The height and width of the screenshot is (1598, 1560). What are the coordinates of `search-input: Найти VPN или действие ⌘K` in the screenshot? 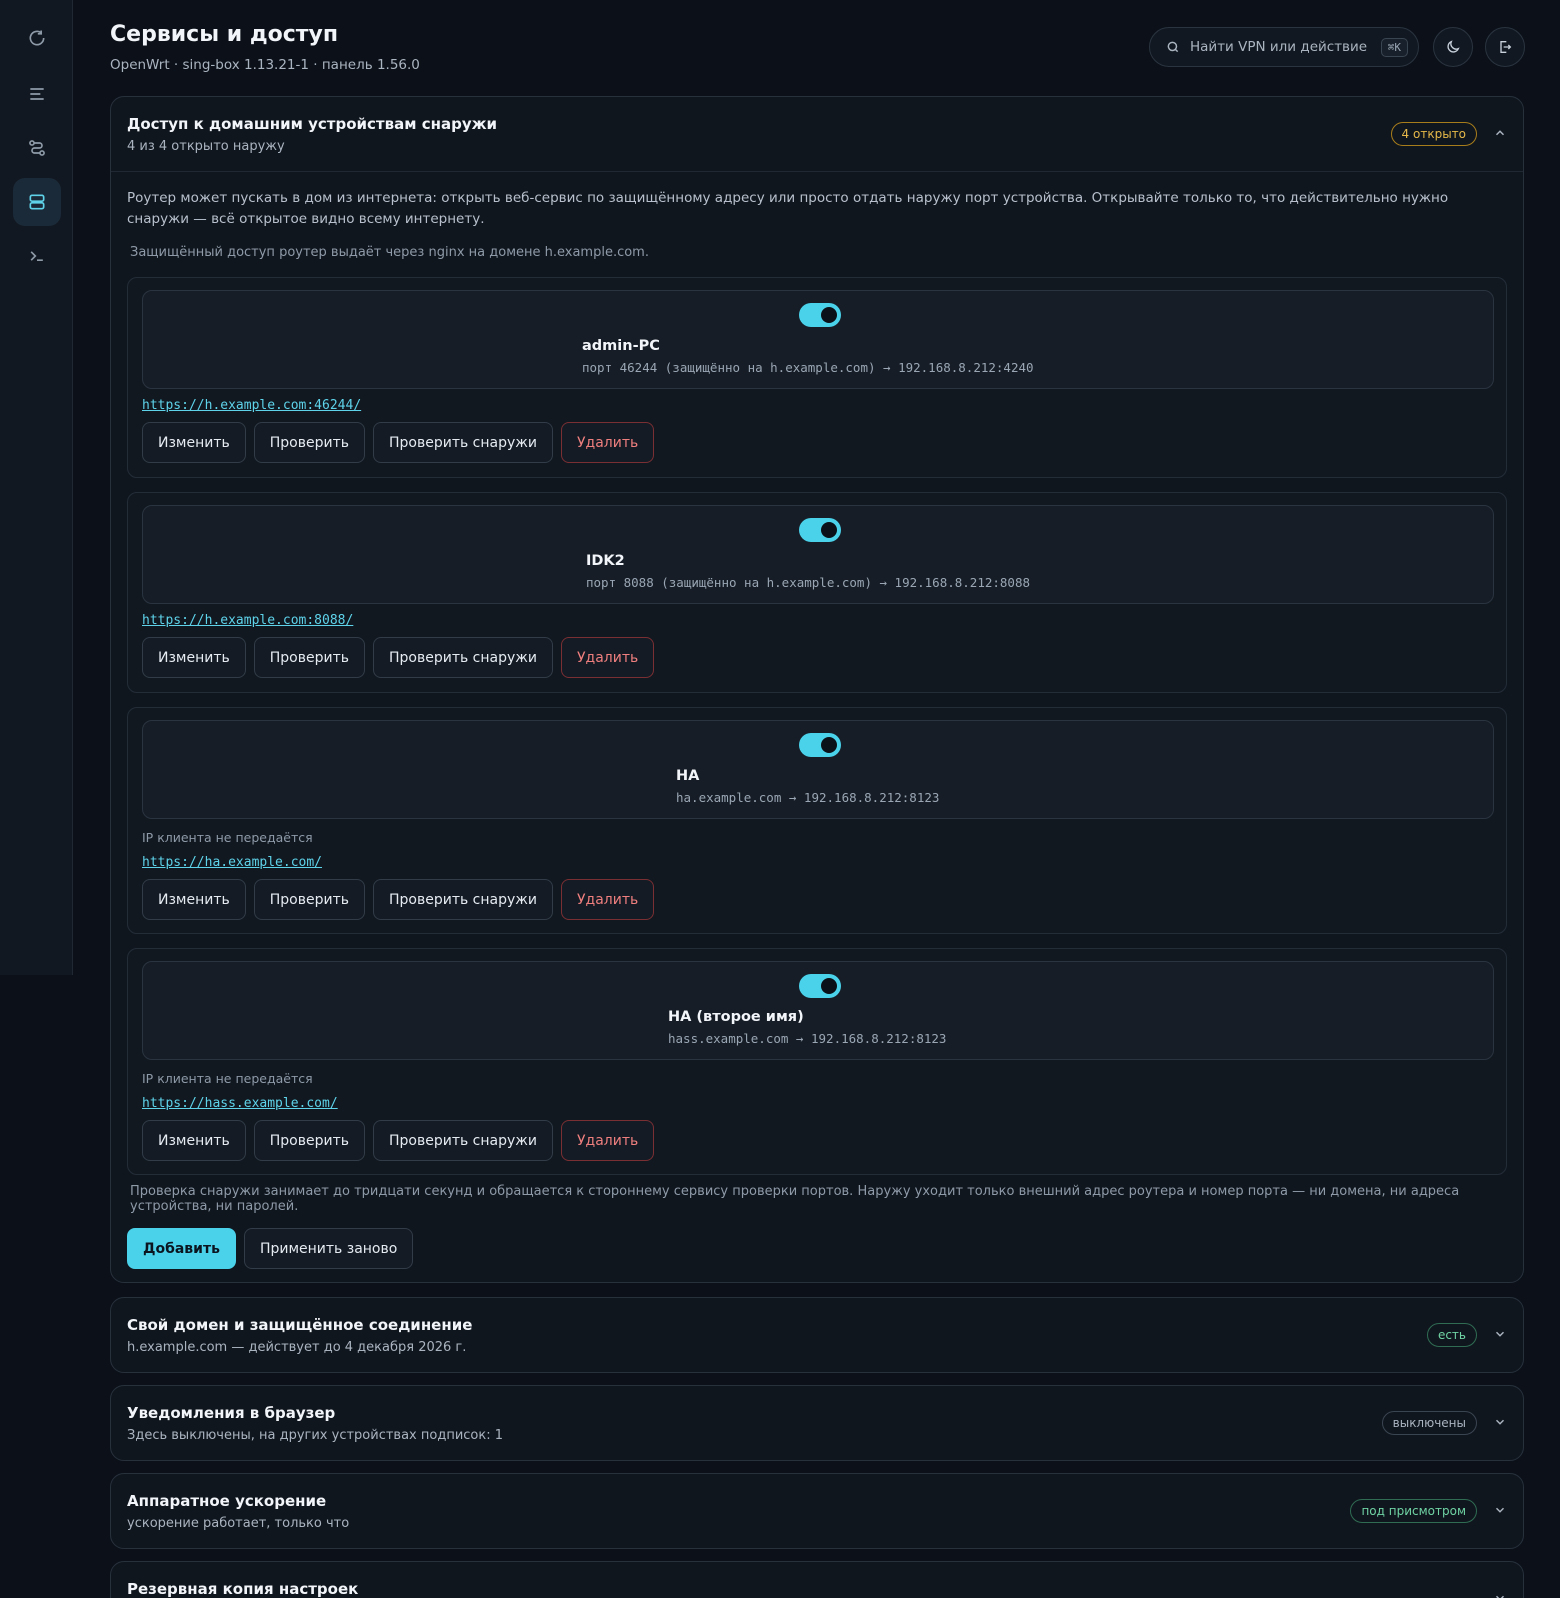 It's located at (1284, 47).